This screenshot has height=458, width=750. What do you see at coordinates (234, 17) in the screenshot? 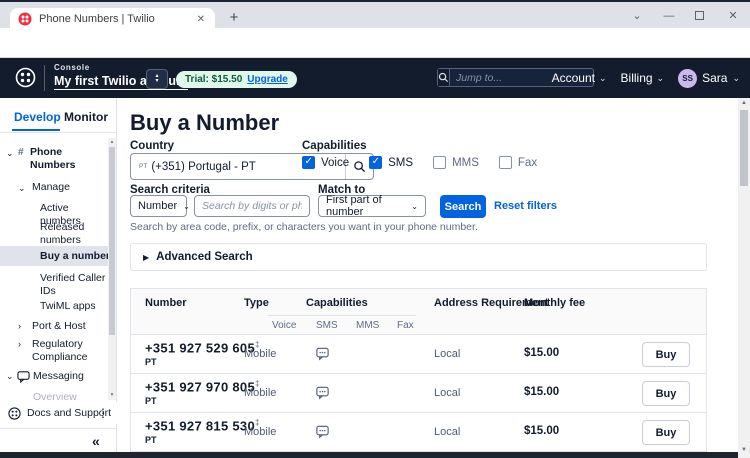
I see `new-tab-button: +` at bounding box center [234, 17].